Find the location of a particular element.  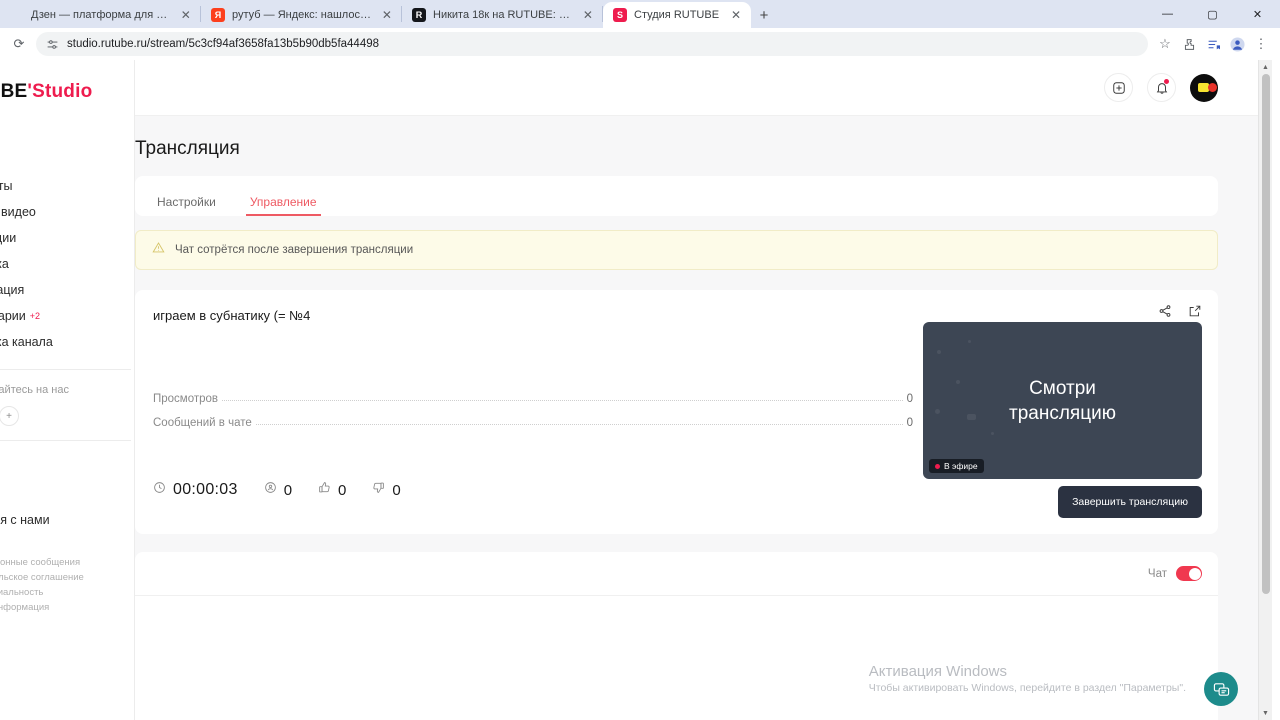

reading-list-icon is located at coordinates (1213, 44).